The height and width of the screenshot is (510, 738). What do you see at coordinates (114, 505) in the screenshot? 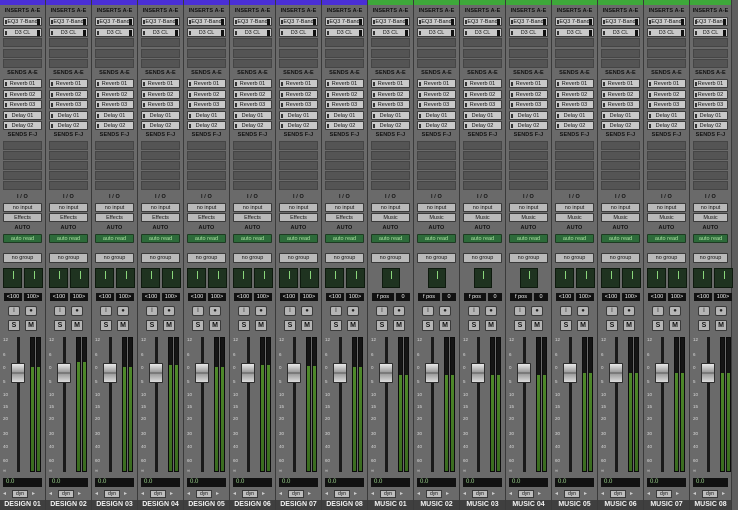
I see `track-name: DESIGN 03` at bounding box center [114, 505].